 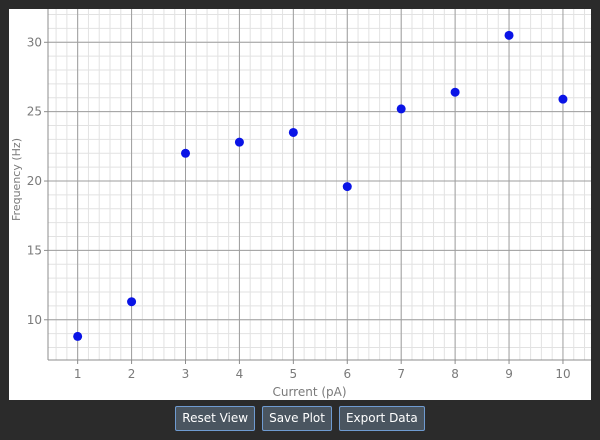 I want to click on save-plot-button: Save Plot, so click(x=297, y=418).